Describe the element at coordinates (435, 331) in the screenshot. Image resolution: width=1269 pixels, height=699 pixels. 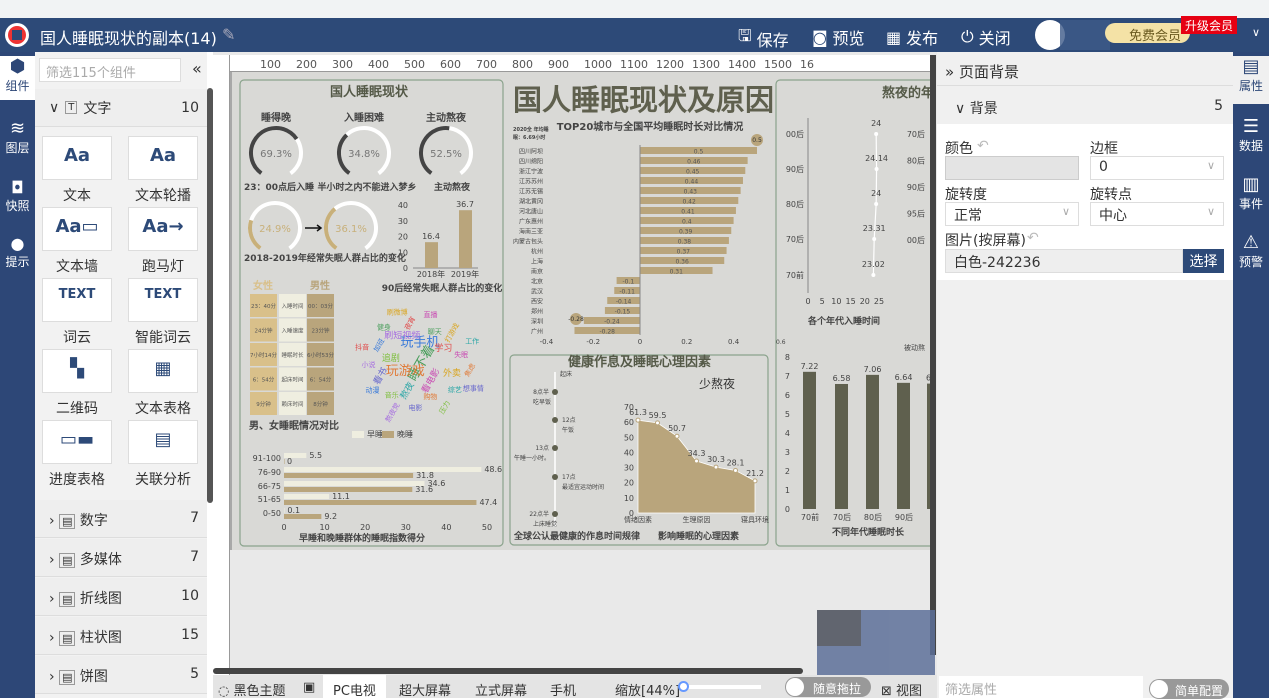
I see `word-cloud-word: 聊天` at that location.